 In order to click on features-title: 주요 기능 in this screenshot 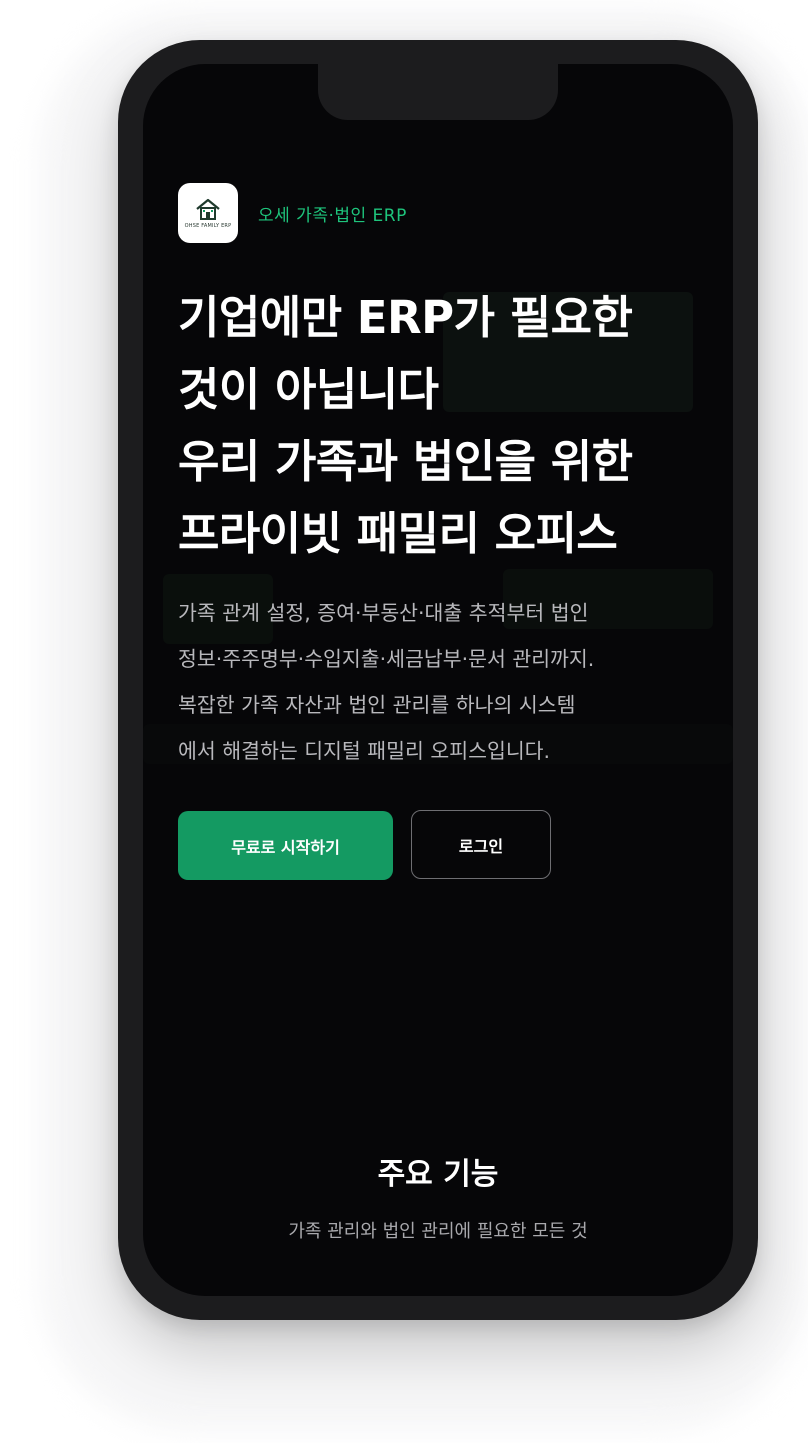, I will do `click(438, 1174)`.